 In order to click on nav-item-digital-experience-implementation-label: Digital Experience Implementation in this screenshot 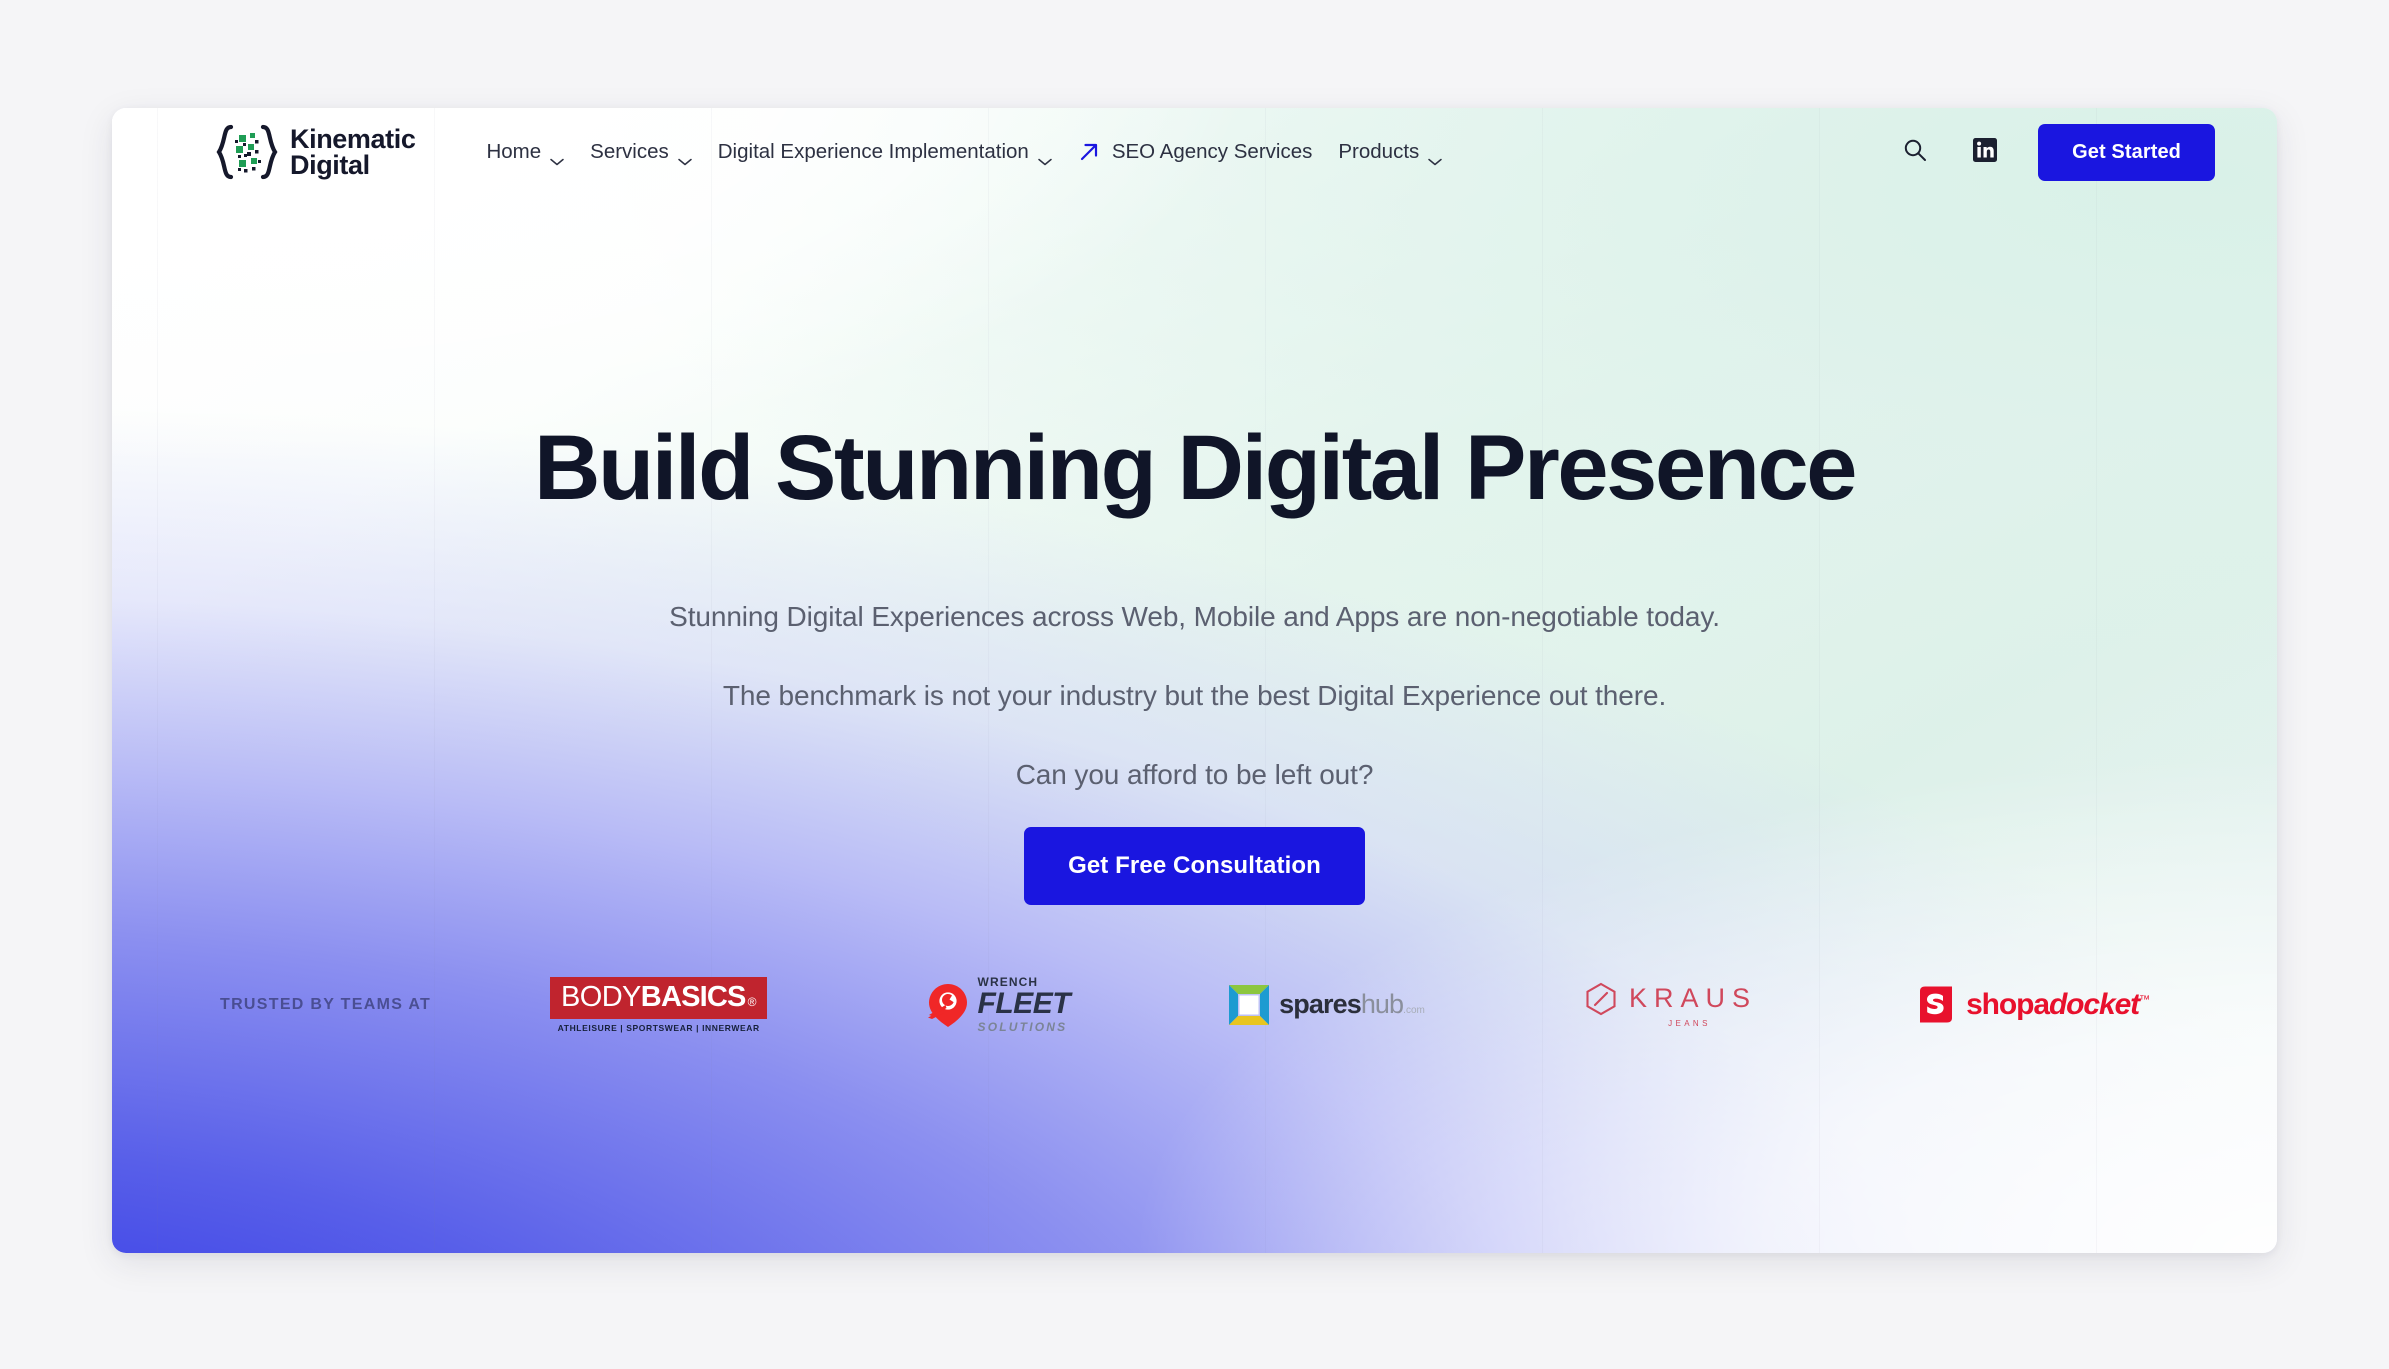, I will do `click(873, 151)`.